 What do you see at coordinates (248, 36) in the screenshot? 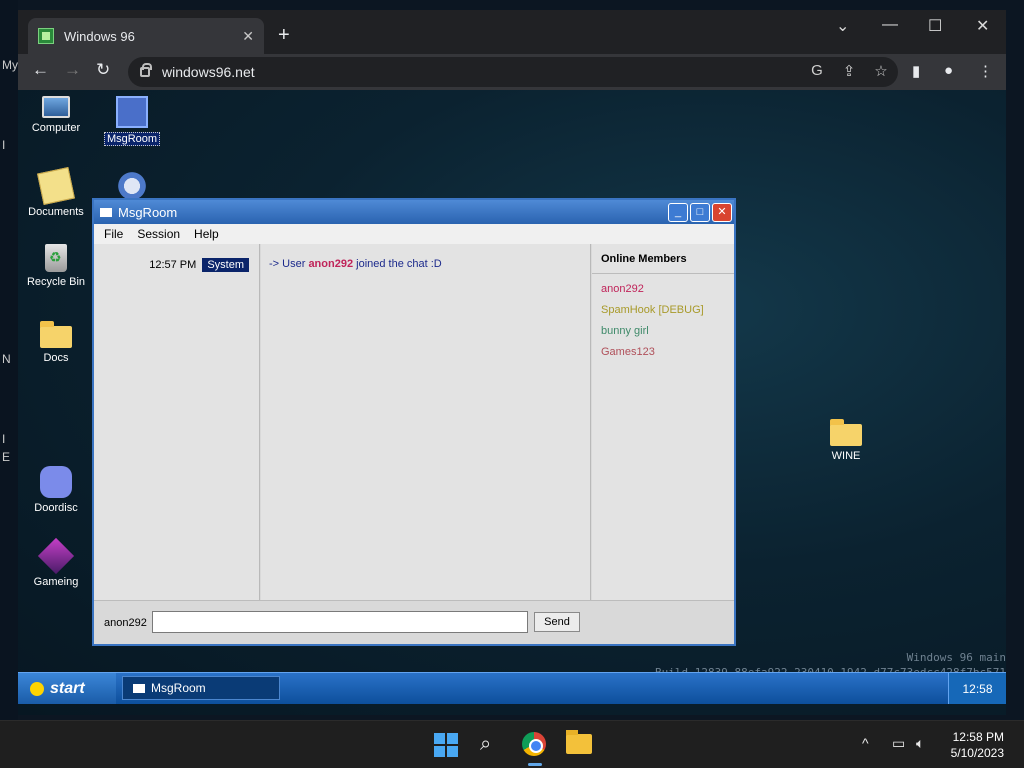
I see `tab-close-icon: ✕` at bounding box center [248, 36].